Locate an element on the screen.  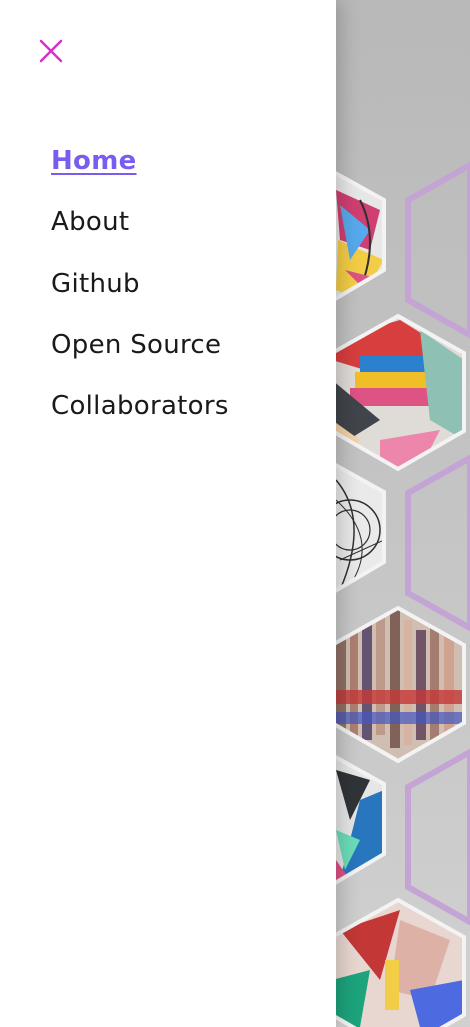
nav-link-open-source: Open Source is located at coordinates (136, 345).